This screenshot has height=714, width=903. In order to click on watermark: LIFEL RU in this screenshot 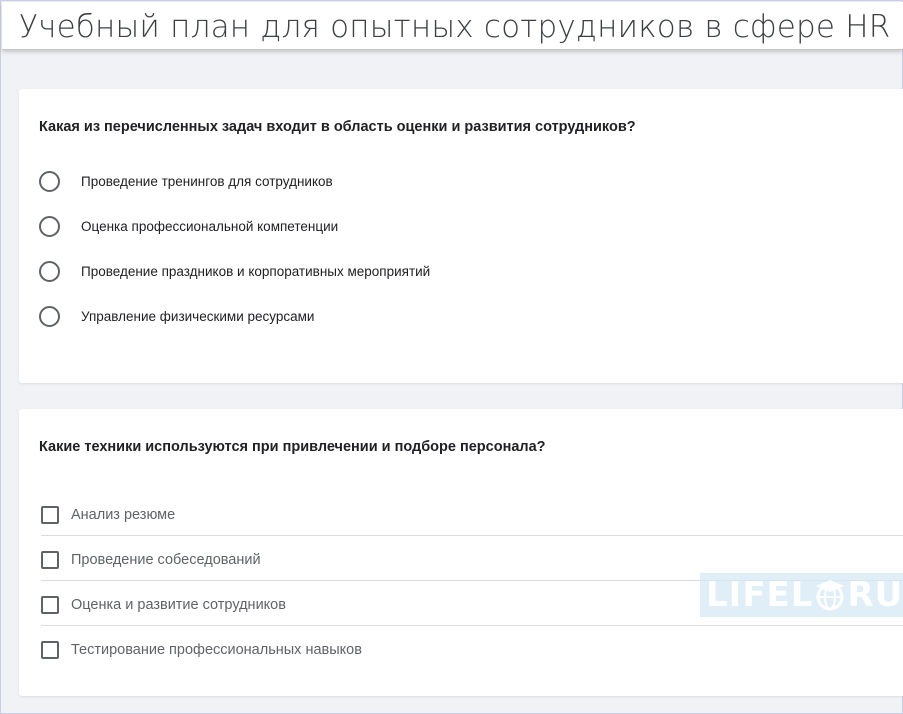, I will do `click(801, 595)`.